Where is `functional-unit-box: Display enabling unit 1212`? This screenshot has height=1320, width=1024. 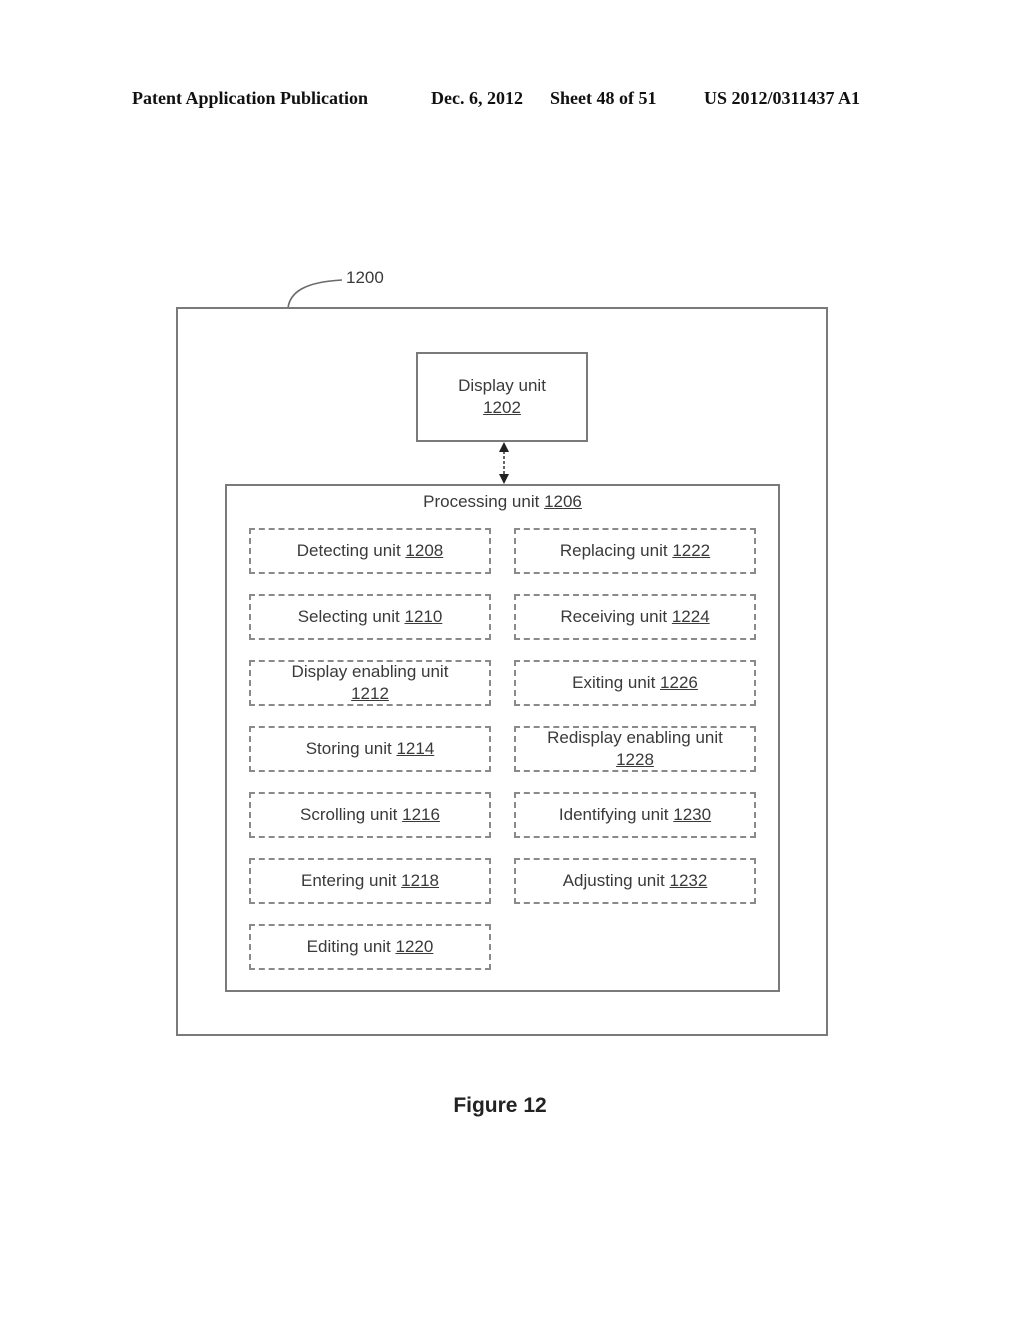 functional-unit-box: Display enabling unit 1212 is located at coordinates (370, 683).